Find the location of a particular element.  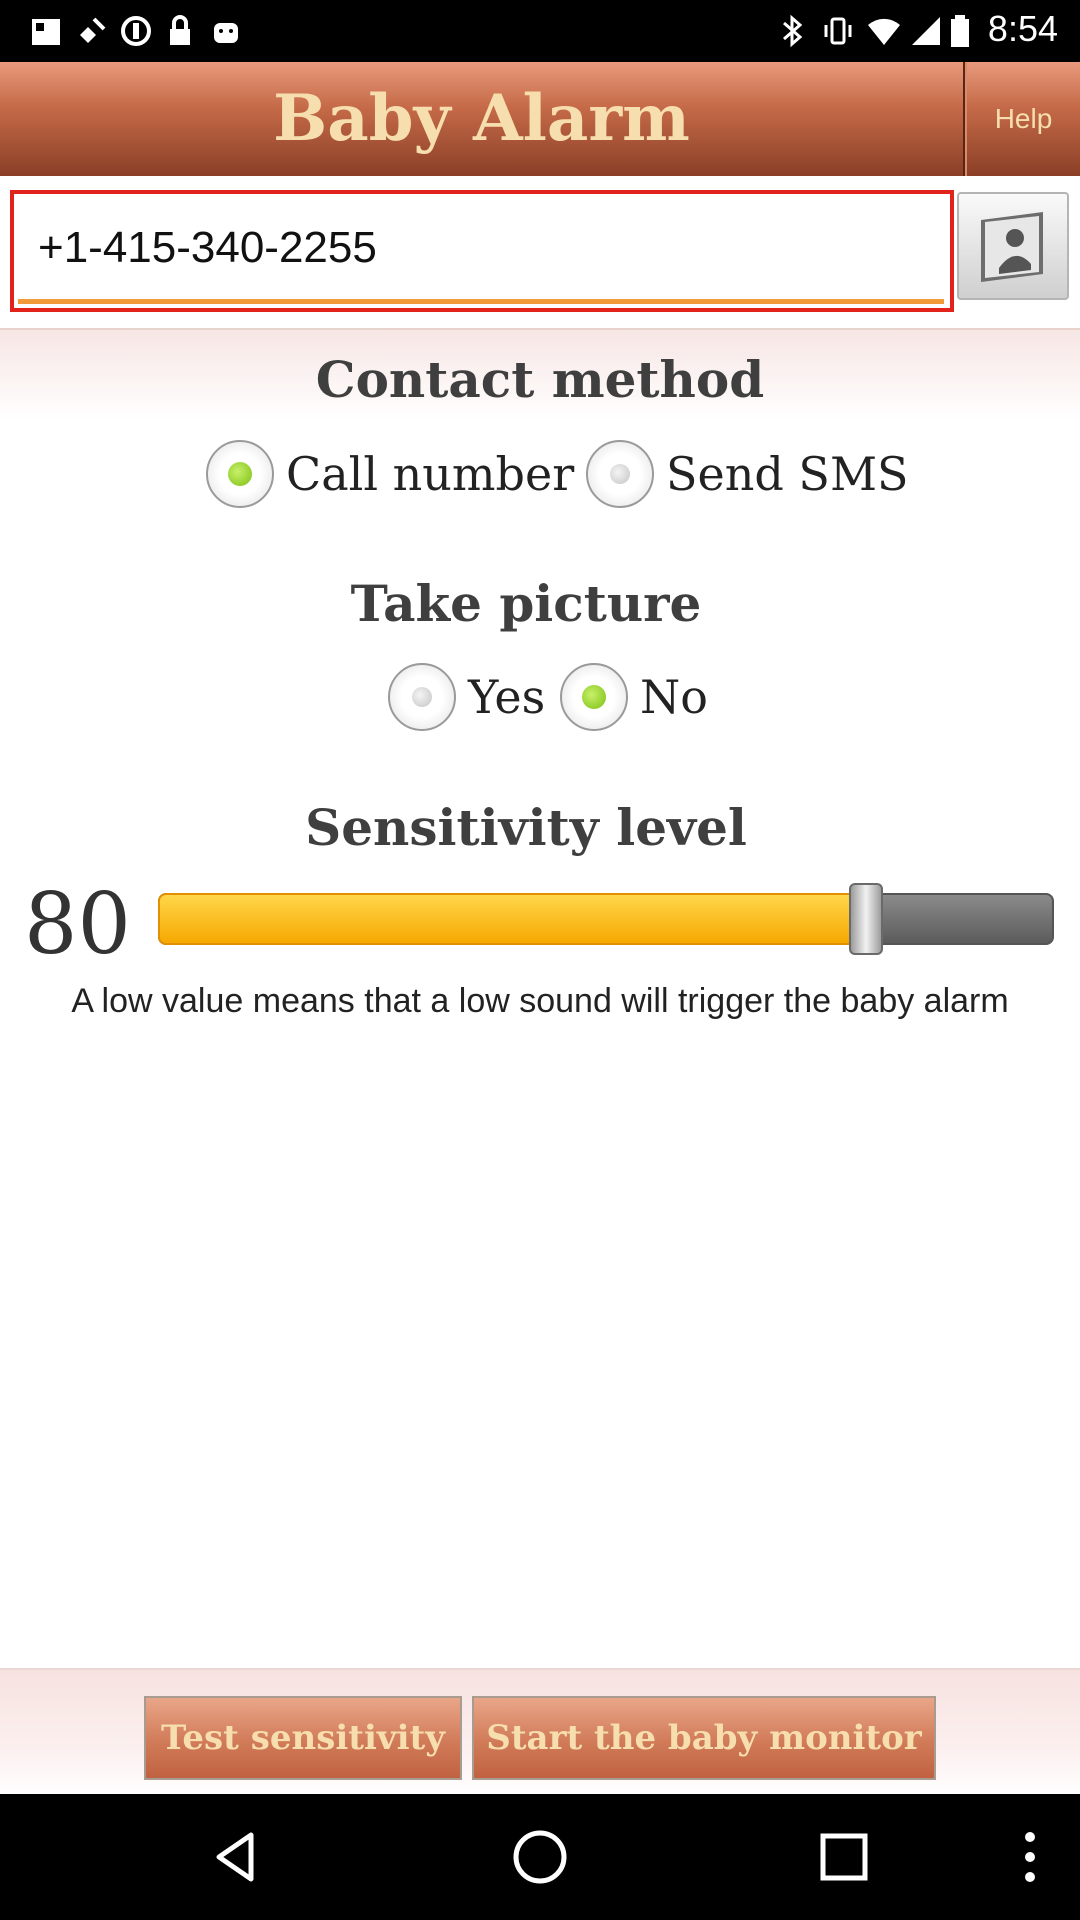

satellite-icon is located at coordinates (93, 30).